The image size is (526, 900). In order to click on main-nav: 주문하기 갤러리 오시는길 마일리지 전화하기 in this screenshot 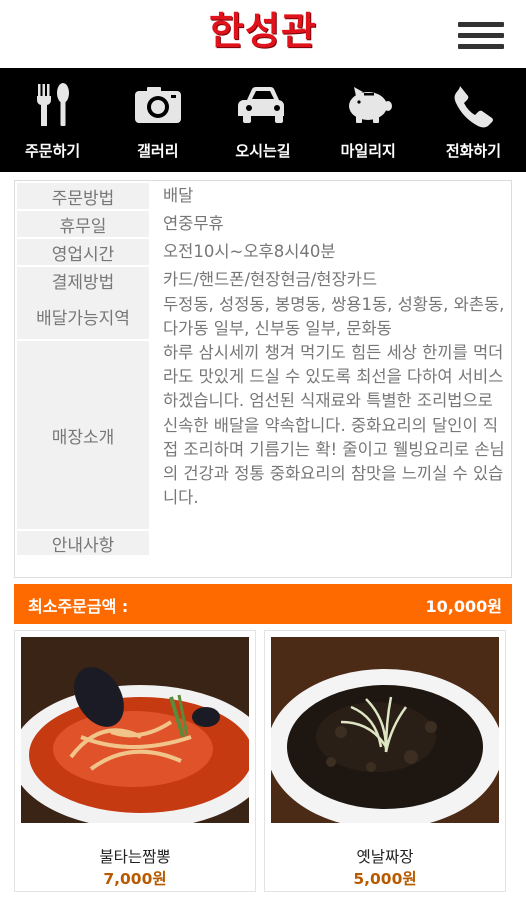, I will do `click(263, 120)`.